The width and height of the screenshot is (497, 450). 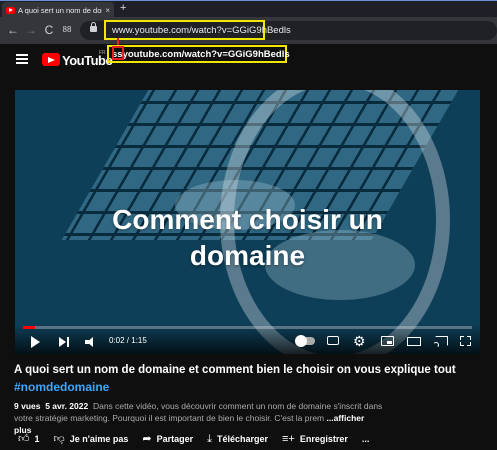 I want to click on like-count: 1, so click(x=37, y=439).